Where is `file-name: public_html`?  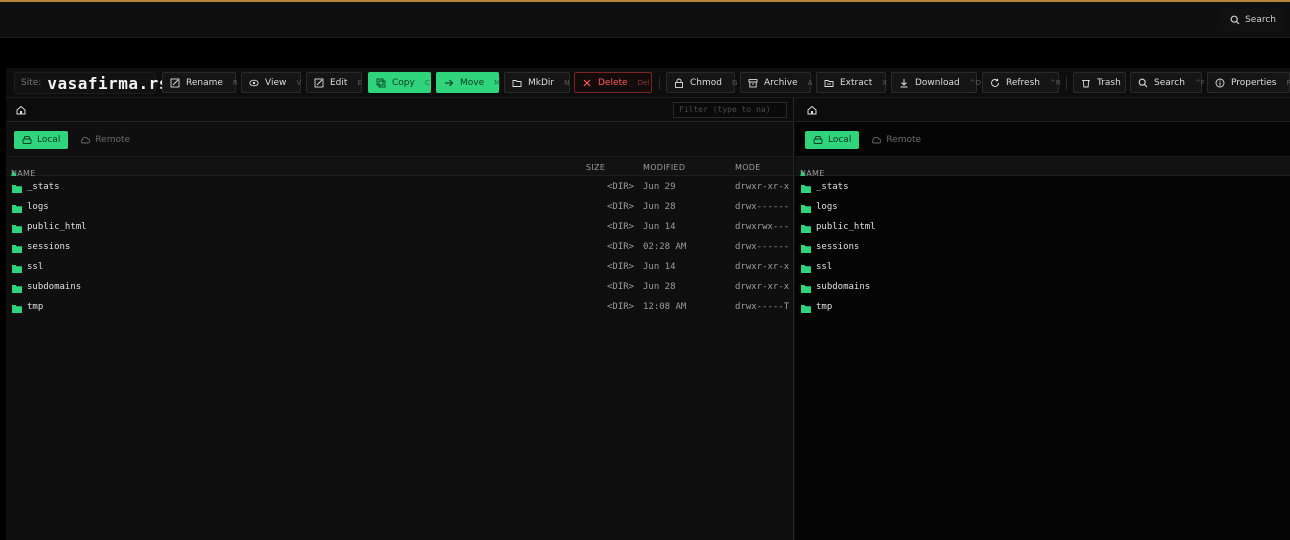
file-name: public_html is located at coordinates (846, 227).